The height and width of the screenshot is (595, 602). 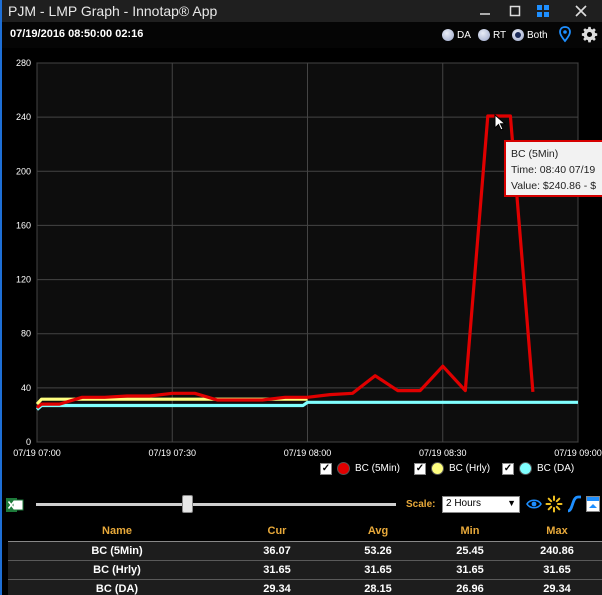 I want to click on cell-cur: 29.34, so click(x=277, y=589).